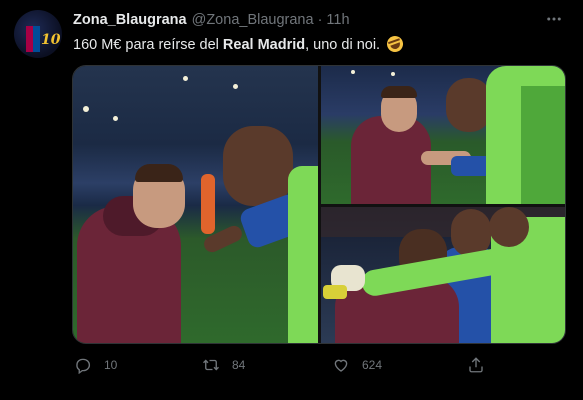 Image resolution: width=583 pixels, height=400 pixels. I want to click on retweet-icon, so click(211, 365).